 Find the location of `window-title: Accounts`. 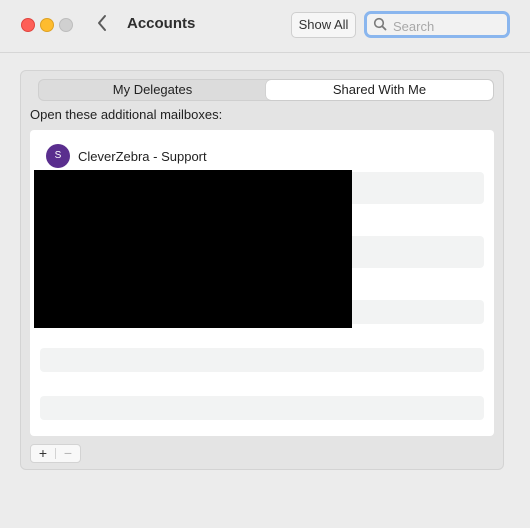

window-title: Accounts is located at coordinates (161, 23).